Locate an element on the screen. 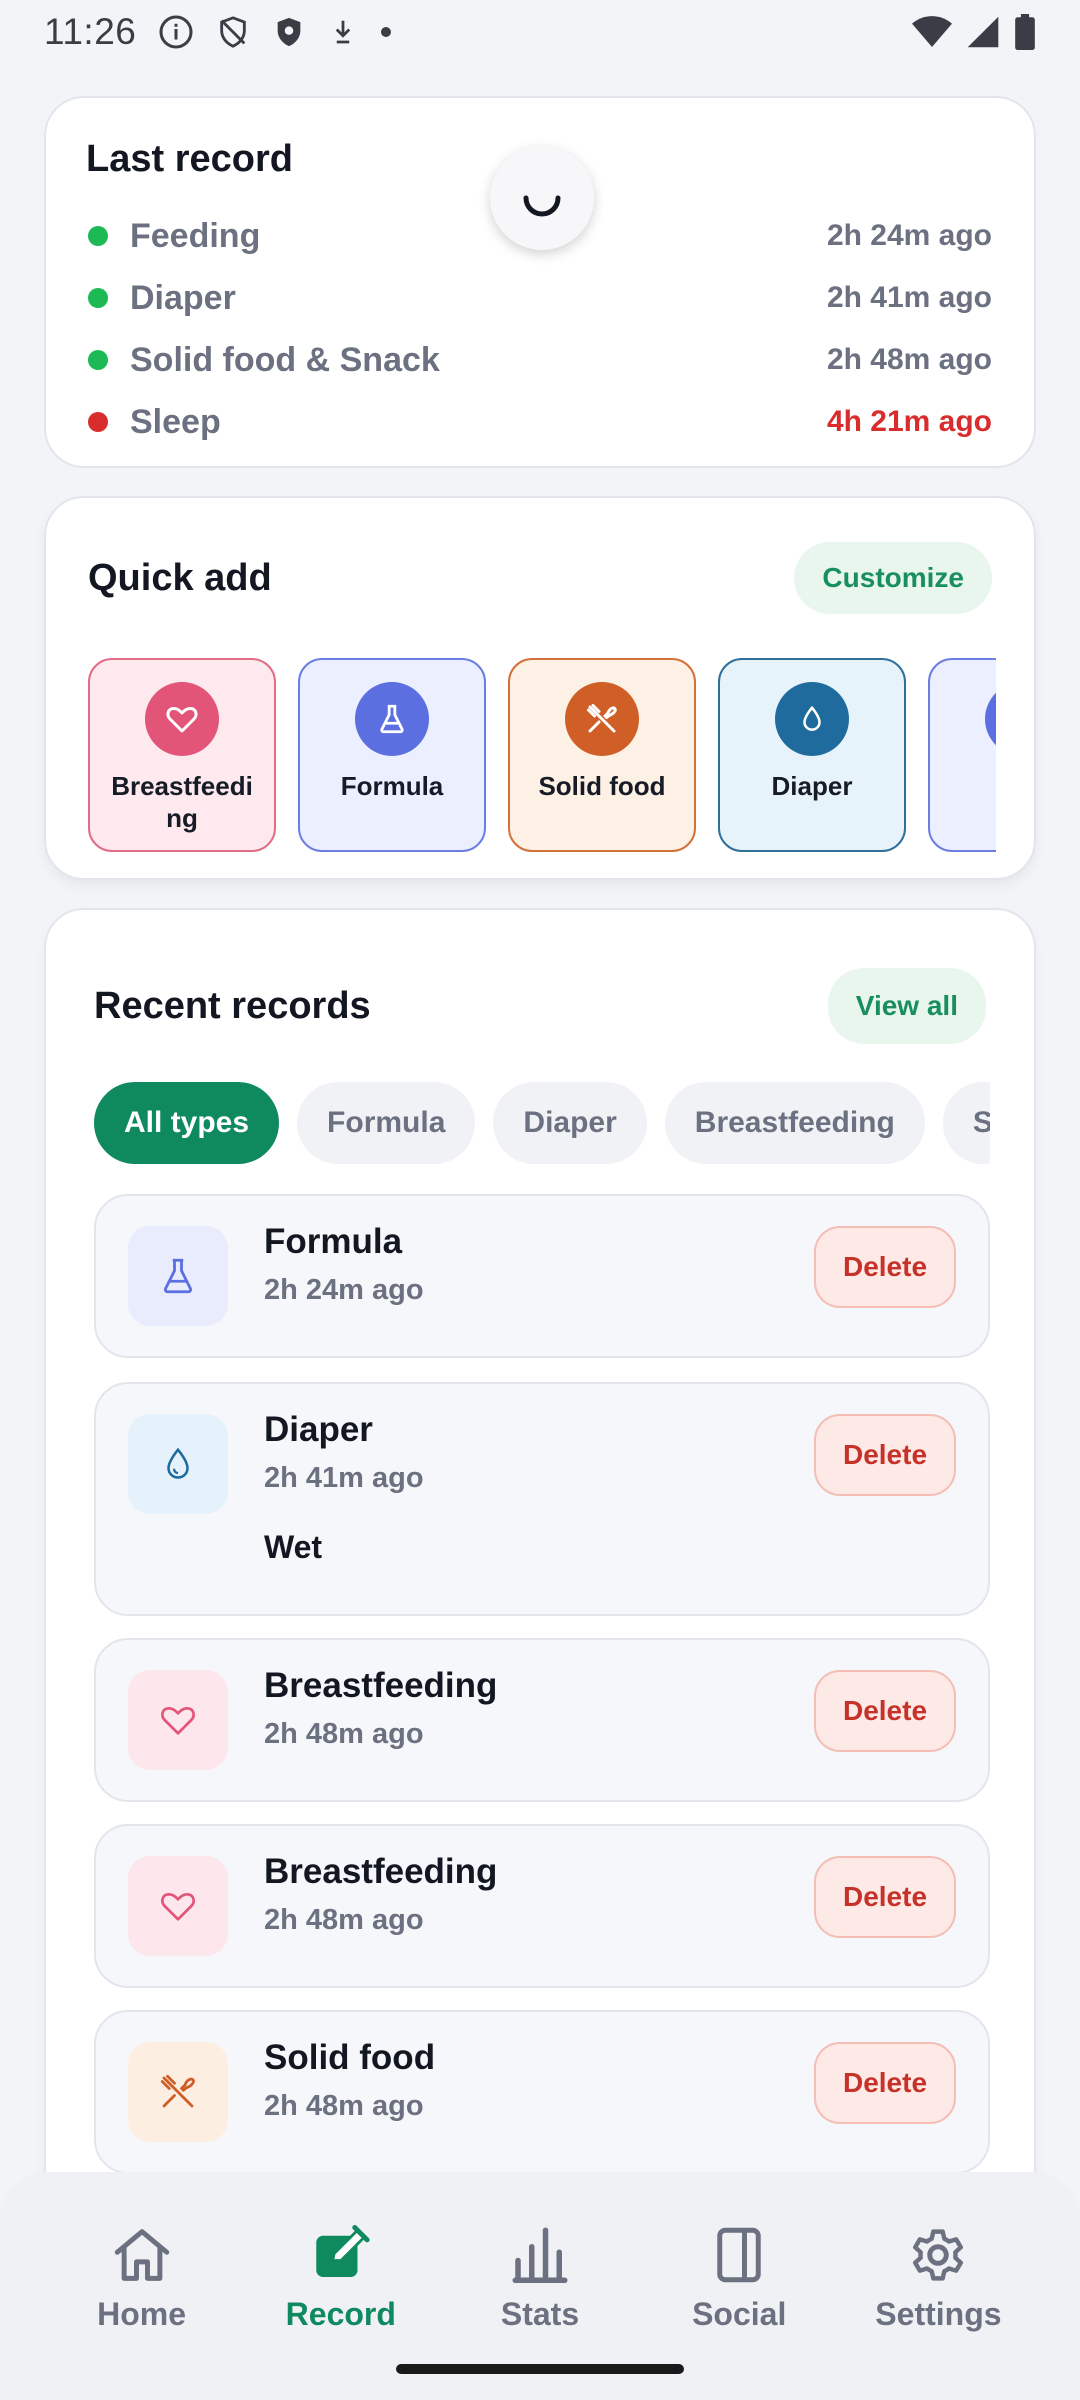 Image resolution: width=1080 pixels, height=2400 pixels. dot-icon is located at coordinates (386, 32).